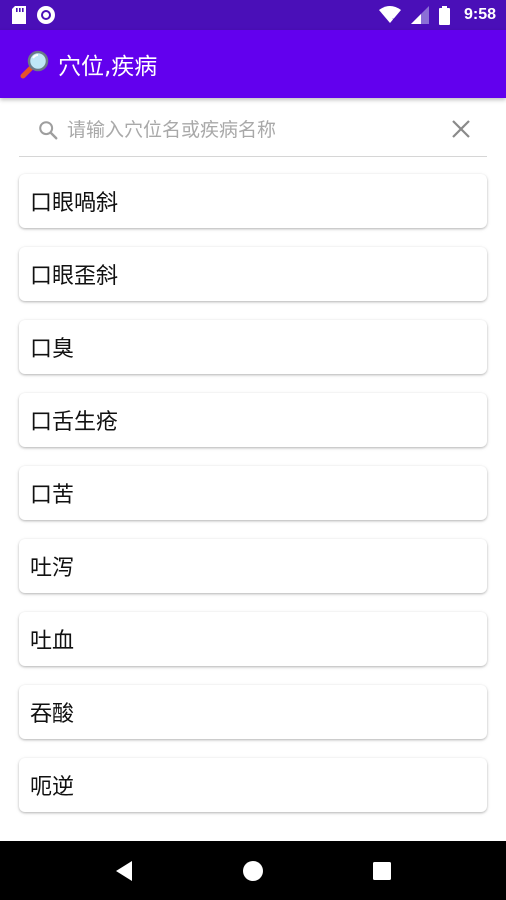 The height and width of the screenshot is (900, 506). I want to click on recents-button, so click(382, 871).